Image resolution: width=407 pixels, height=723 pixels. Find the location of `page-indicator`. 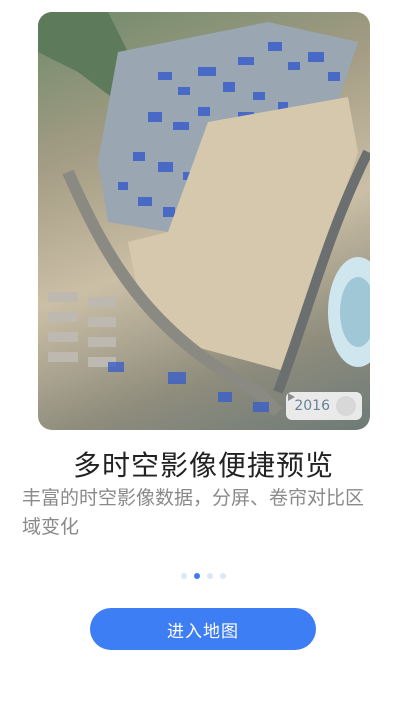

page-indicator is located at coordinates (203, 576).